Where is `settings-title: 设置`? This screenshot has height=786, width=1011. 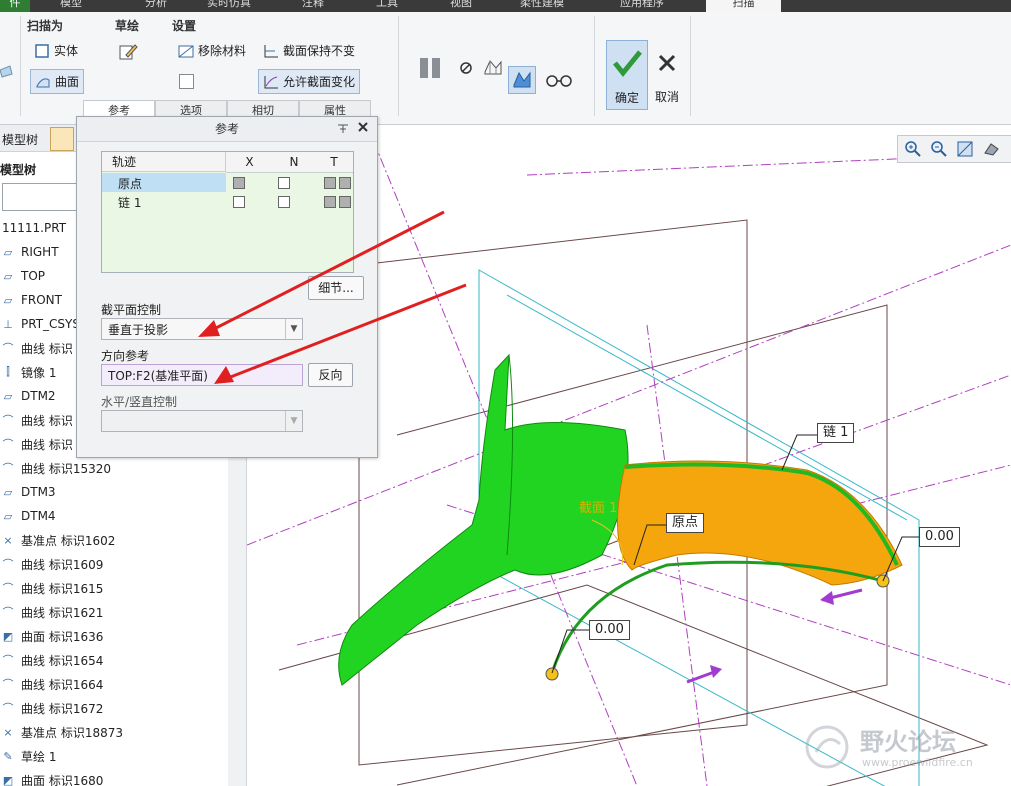 settings-title: 设置 is located at coordinates (184, 26).